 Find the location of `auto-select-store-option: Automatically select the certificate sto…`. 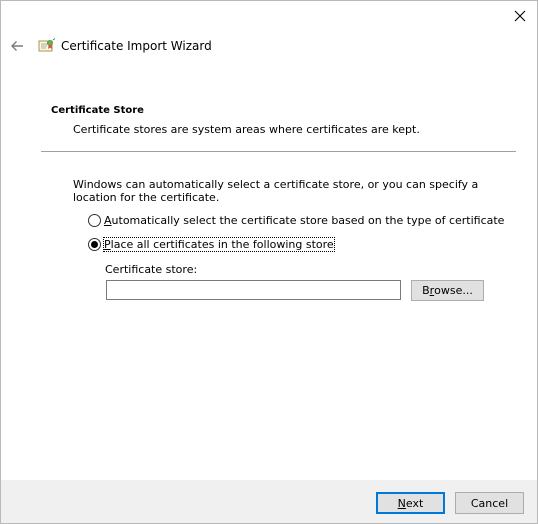

auto-select-store-option: Automatically select the certificate sto… is located at coordinates (296, 220).